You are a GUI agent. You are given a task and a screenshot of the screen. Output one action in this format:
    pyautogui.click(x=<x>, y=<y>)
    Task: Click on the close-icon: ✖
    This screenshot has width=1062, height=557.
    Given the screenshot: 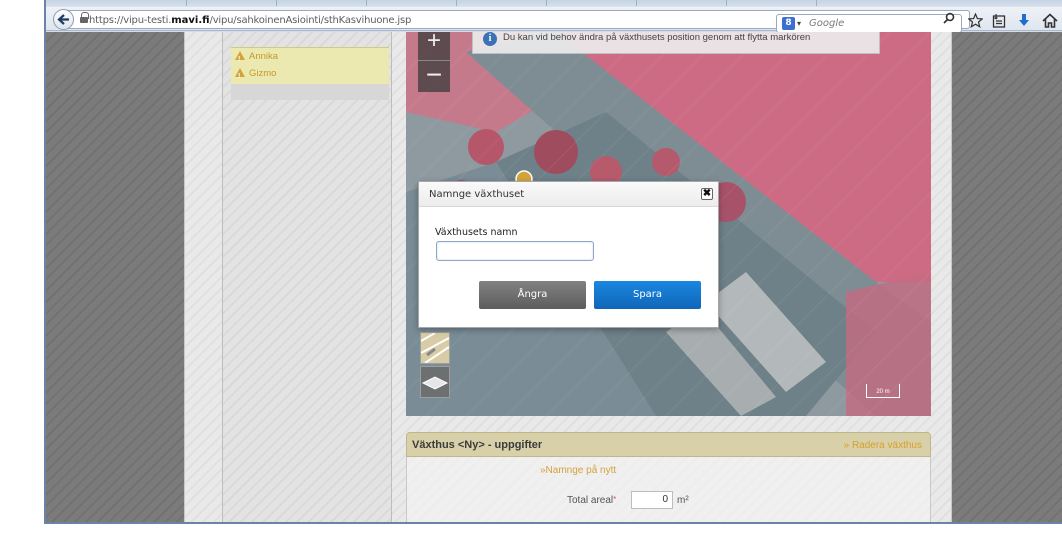 What is the action you would take?
    pyautogui.click(x=707, y=194)
    